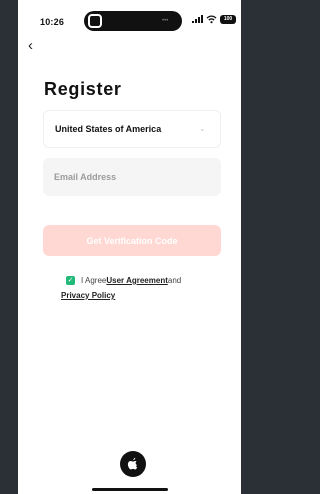  I want to click on agreement-prefix: I Agree, so click(94, 280).